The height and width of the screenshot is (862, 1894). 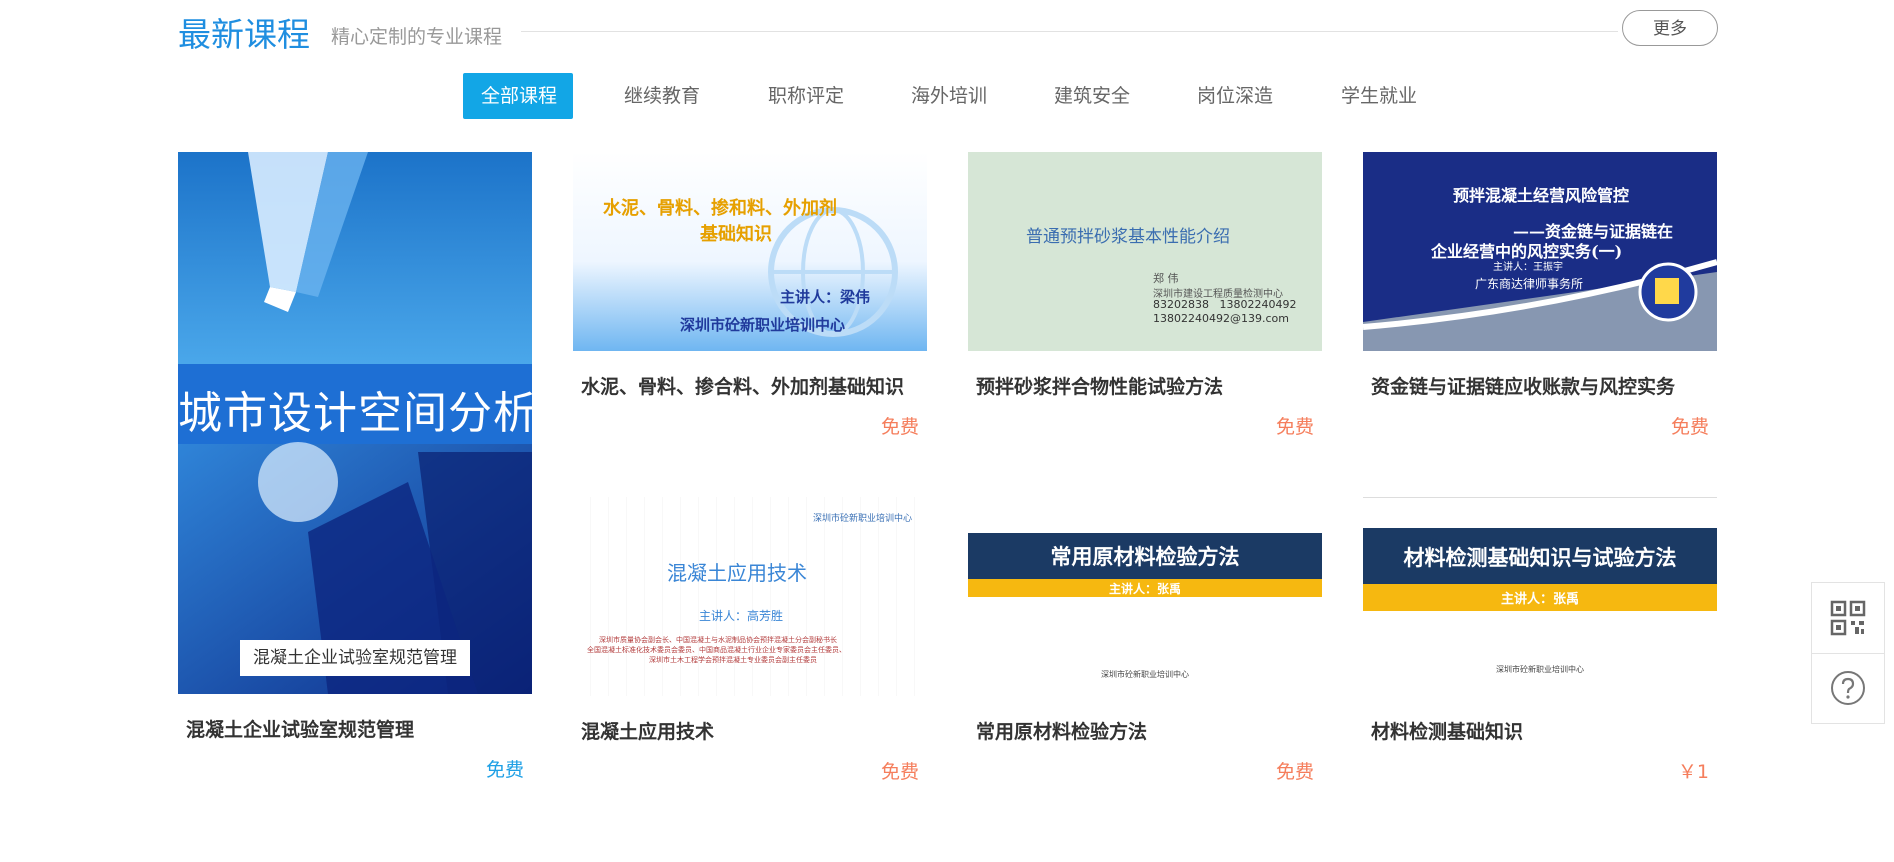 I want to click on slide-speaker: 主讲人：王振宇, so click(x=1528, y=267).